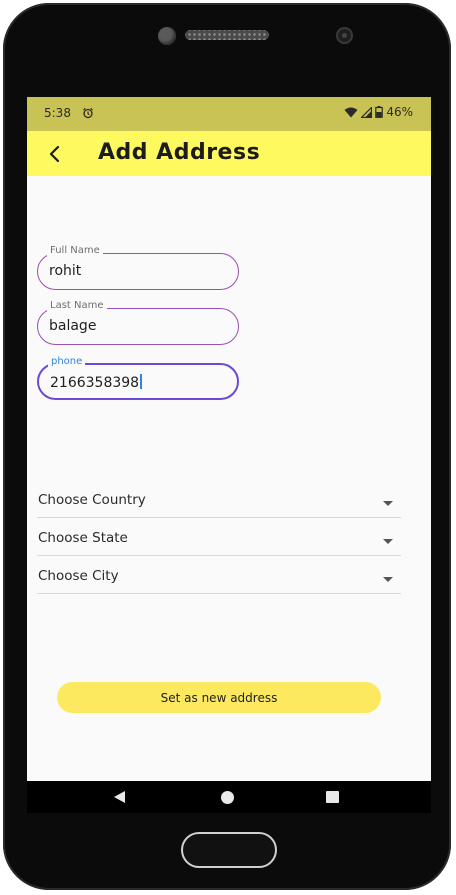 The image size is (456, 895). Describe the element at coordinates (399, 112) in the screenshot. I see `battery-percent: 46%` at that location.